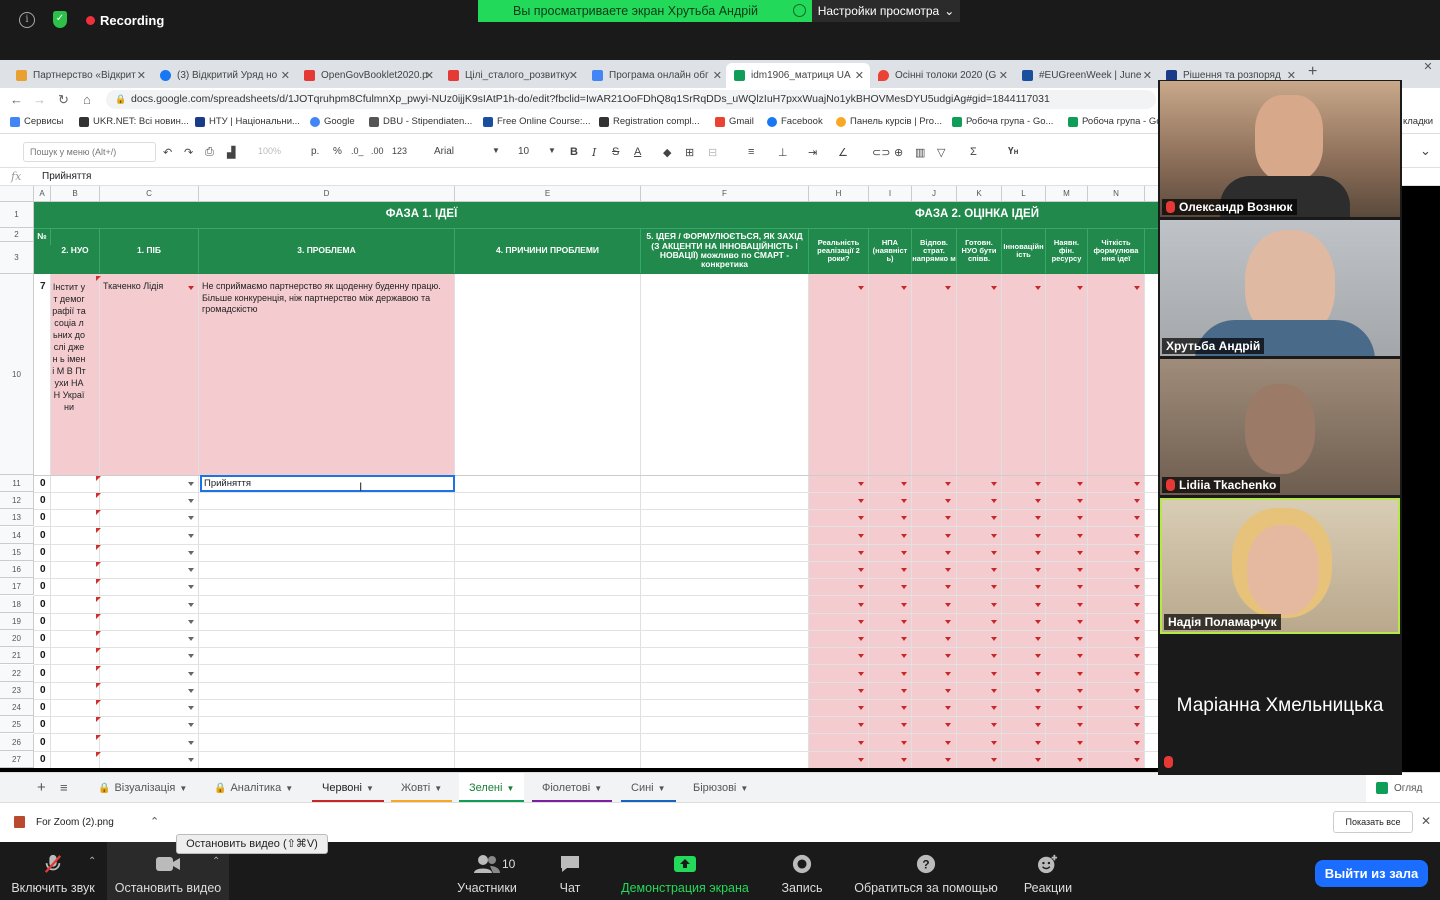 Image resolution: width=1440 pixels, height=900 pixels. I want to click on sheet-tab: Бірюзові ▼, so click(720, 788).